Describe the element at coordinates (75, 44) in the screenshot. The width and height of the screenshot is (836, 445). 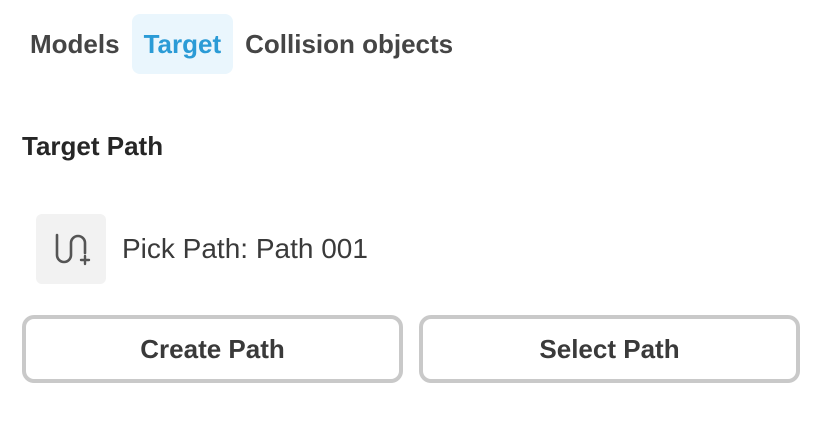
I see `tab-models: Models` at that location.